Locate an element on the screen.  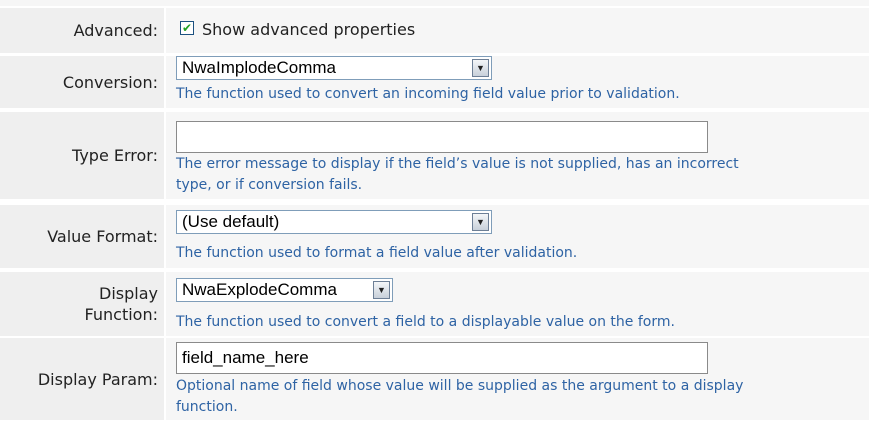
display-function-label: Display Function: is located at coordinates (82, 304).